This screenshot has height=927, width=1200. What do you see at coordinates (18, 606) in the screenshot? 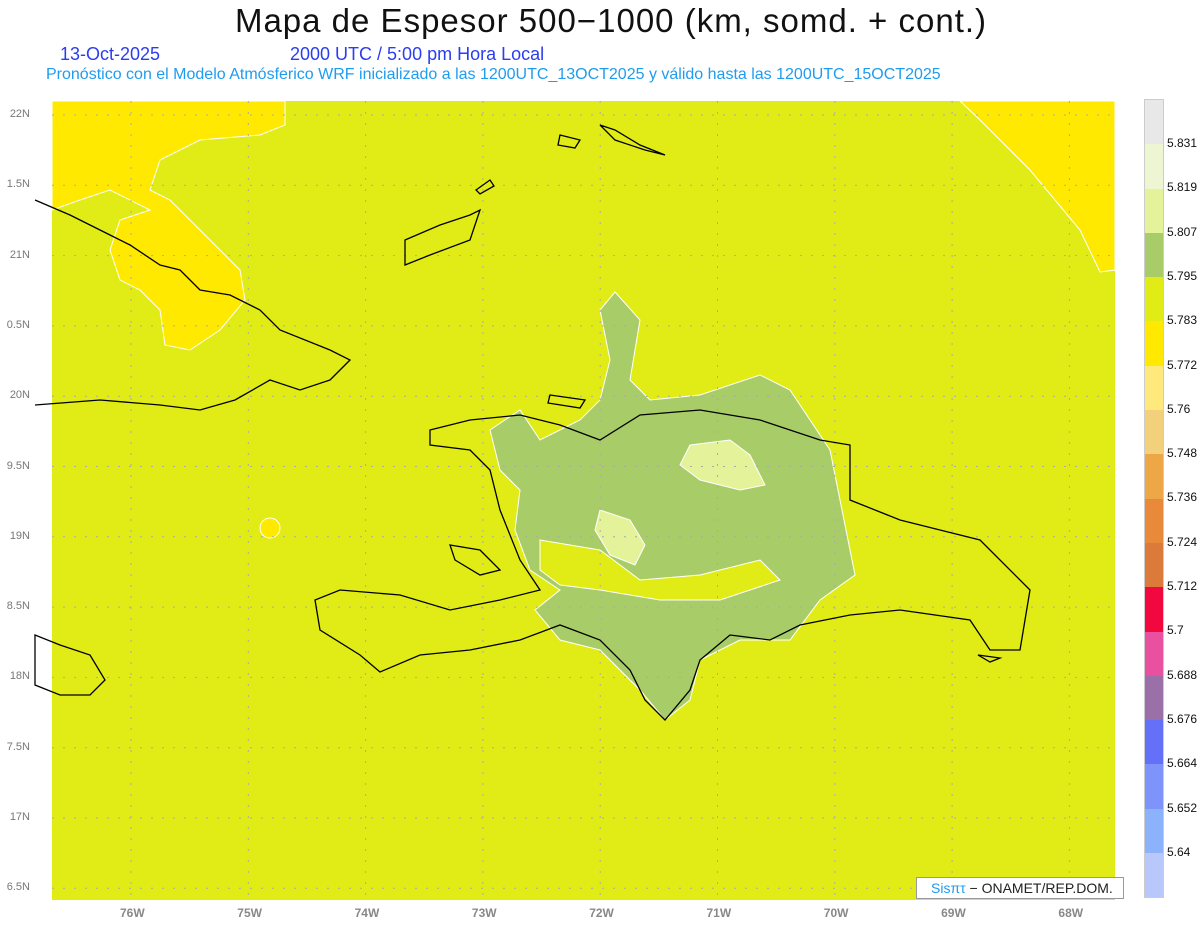
I see `lat-label: 8.5N` at bounding box center [18, 606].